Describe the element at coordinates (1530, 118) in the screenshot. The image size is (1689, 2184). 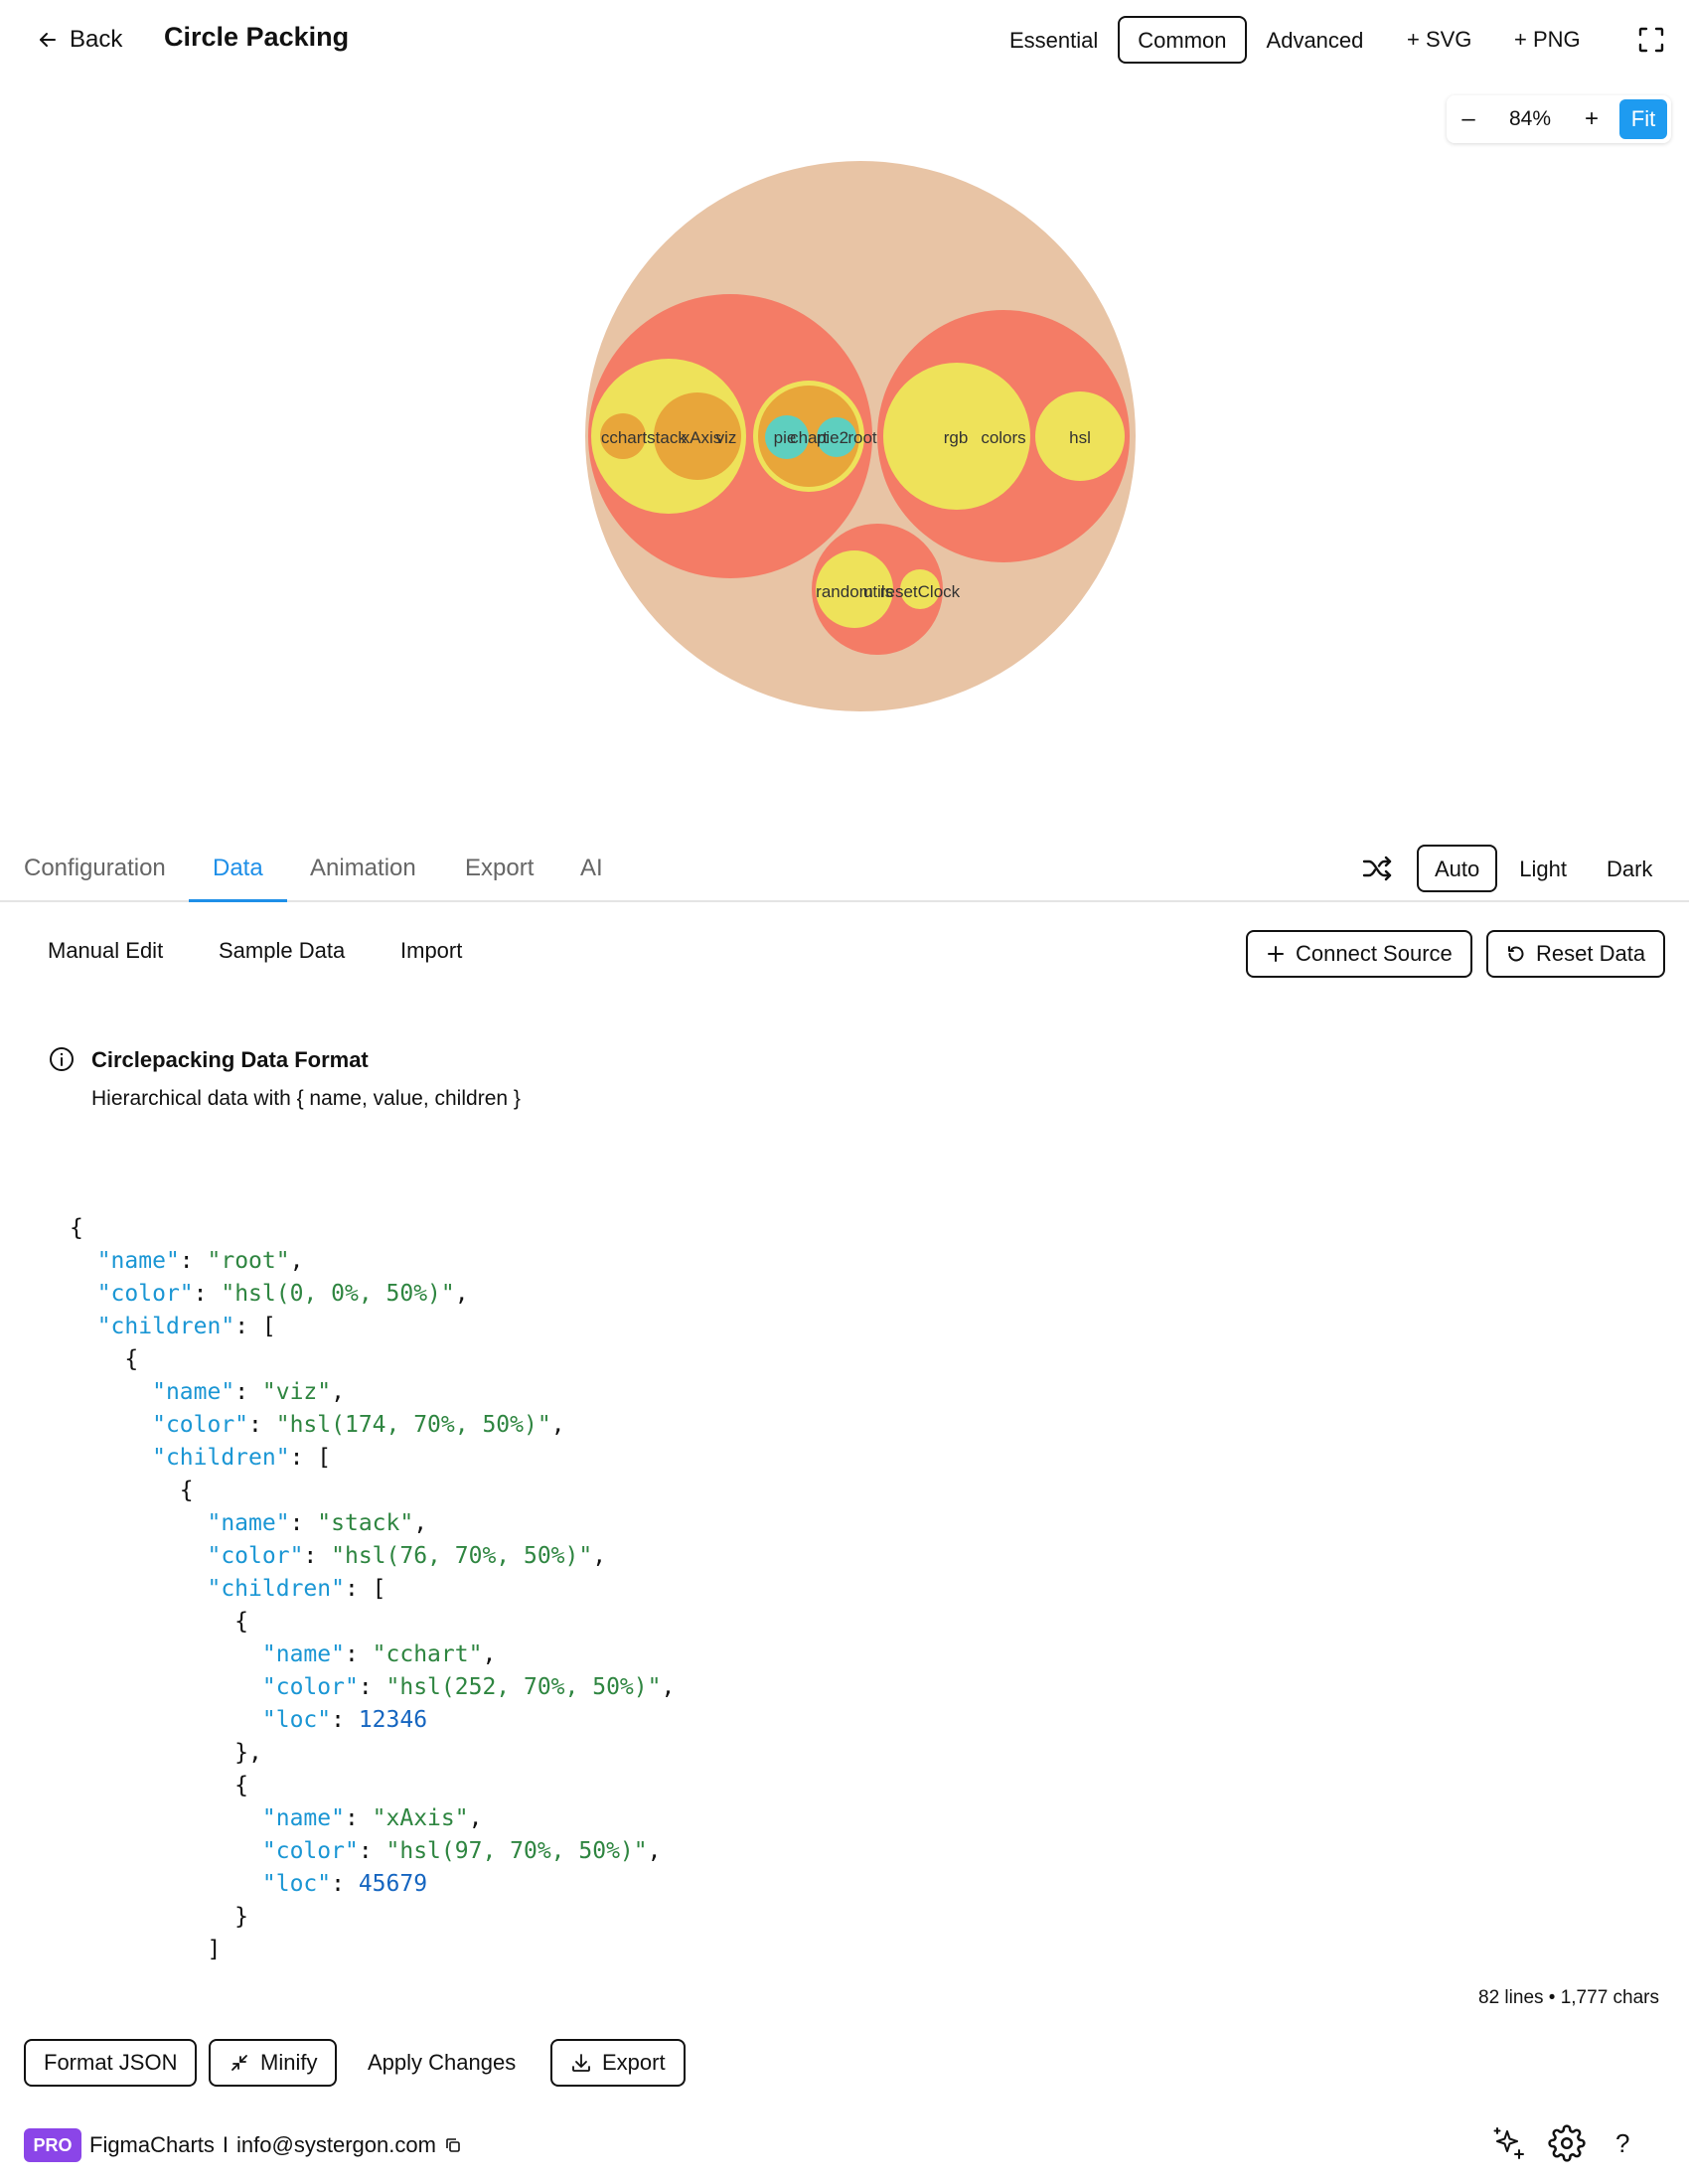
I see `zoom-level: 84%` at that location.